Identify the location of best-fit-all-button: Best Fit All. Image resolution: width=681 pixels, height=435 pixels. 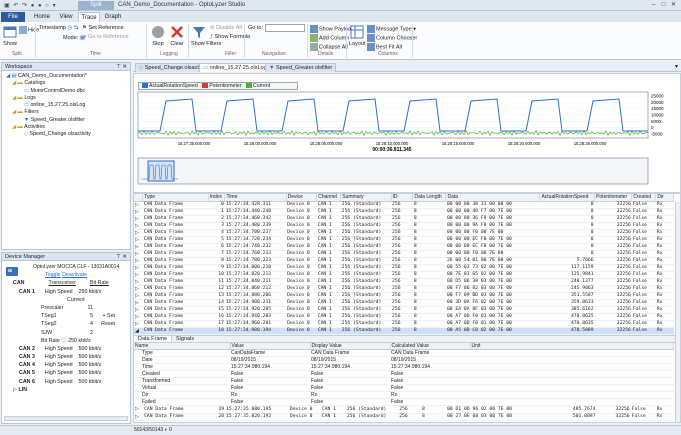
(384, 47).